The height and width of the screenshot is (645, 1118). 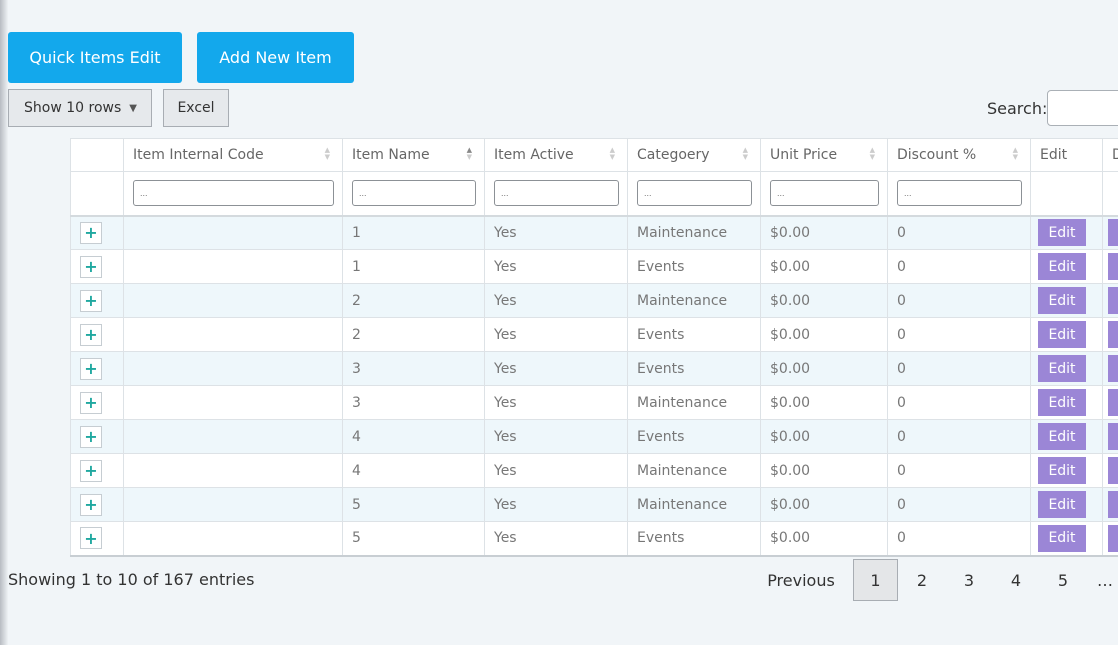 I want to click on edit-cell: Edit, so click(x=1066, y=334).